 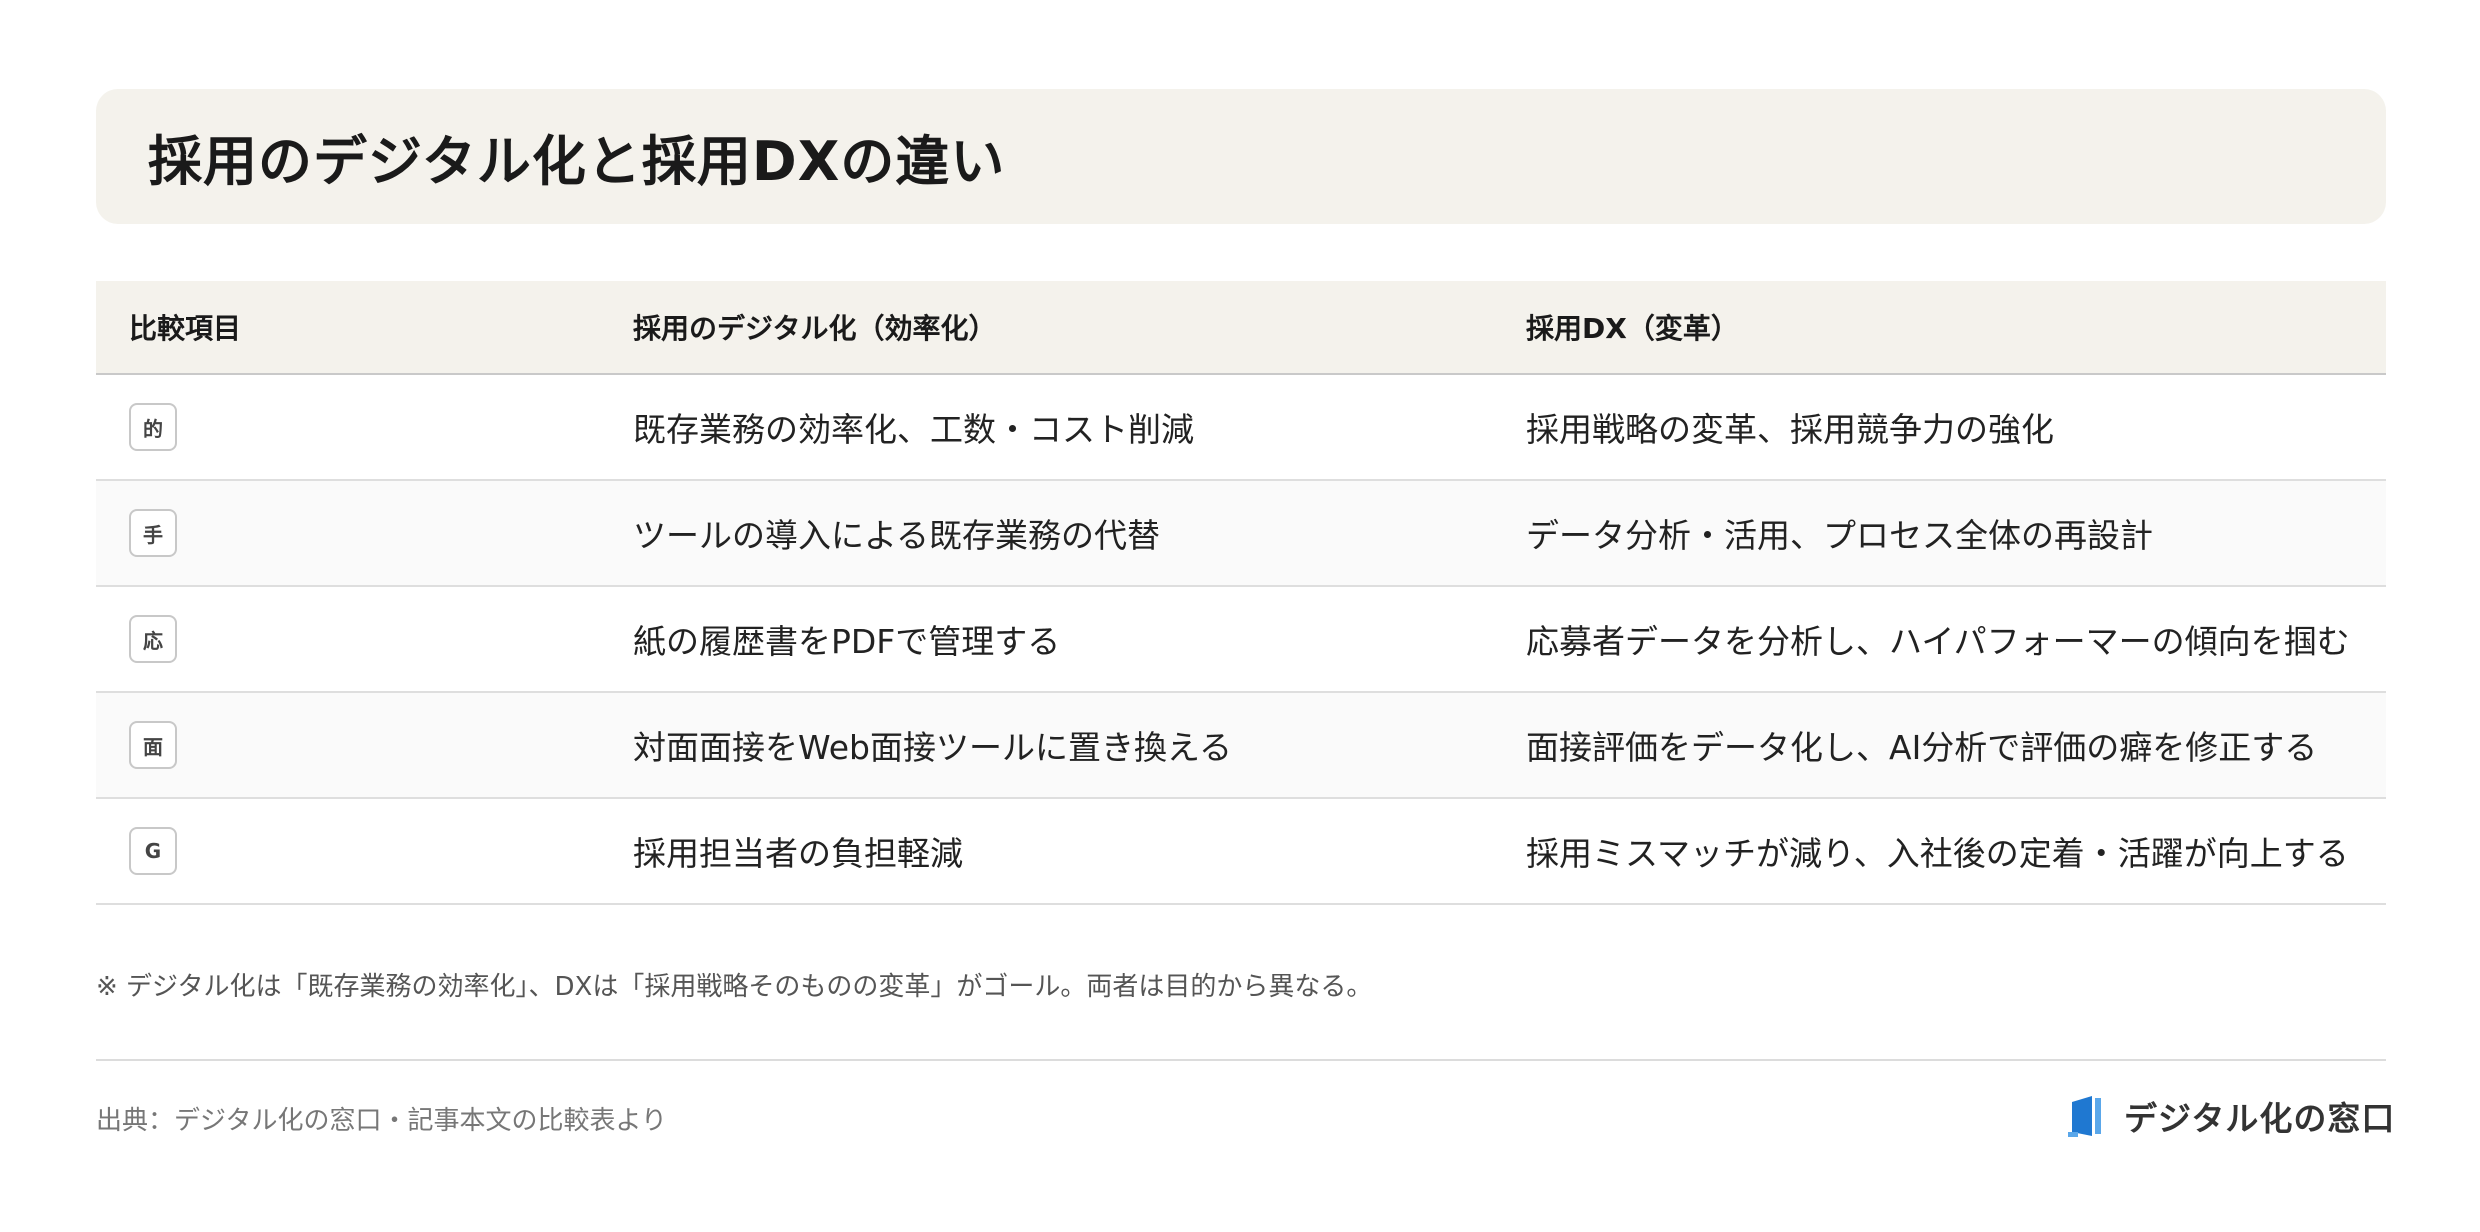 What do you see at coordinates (153, 851) in the screenshot?
I see `row-badge: G` at bounding box center [153, 851].